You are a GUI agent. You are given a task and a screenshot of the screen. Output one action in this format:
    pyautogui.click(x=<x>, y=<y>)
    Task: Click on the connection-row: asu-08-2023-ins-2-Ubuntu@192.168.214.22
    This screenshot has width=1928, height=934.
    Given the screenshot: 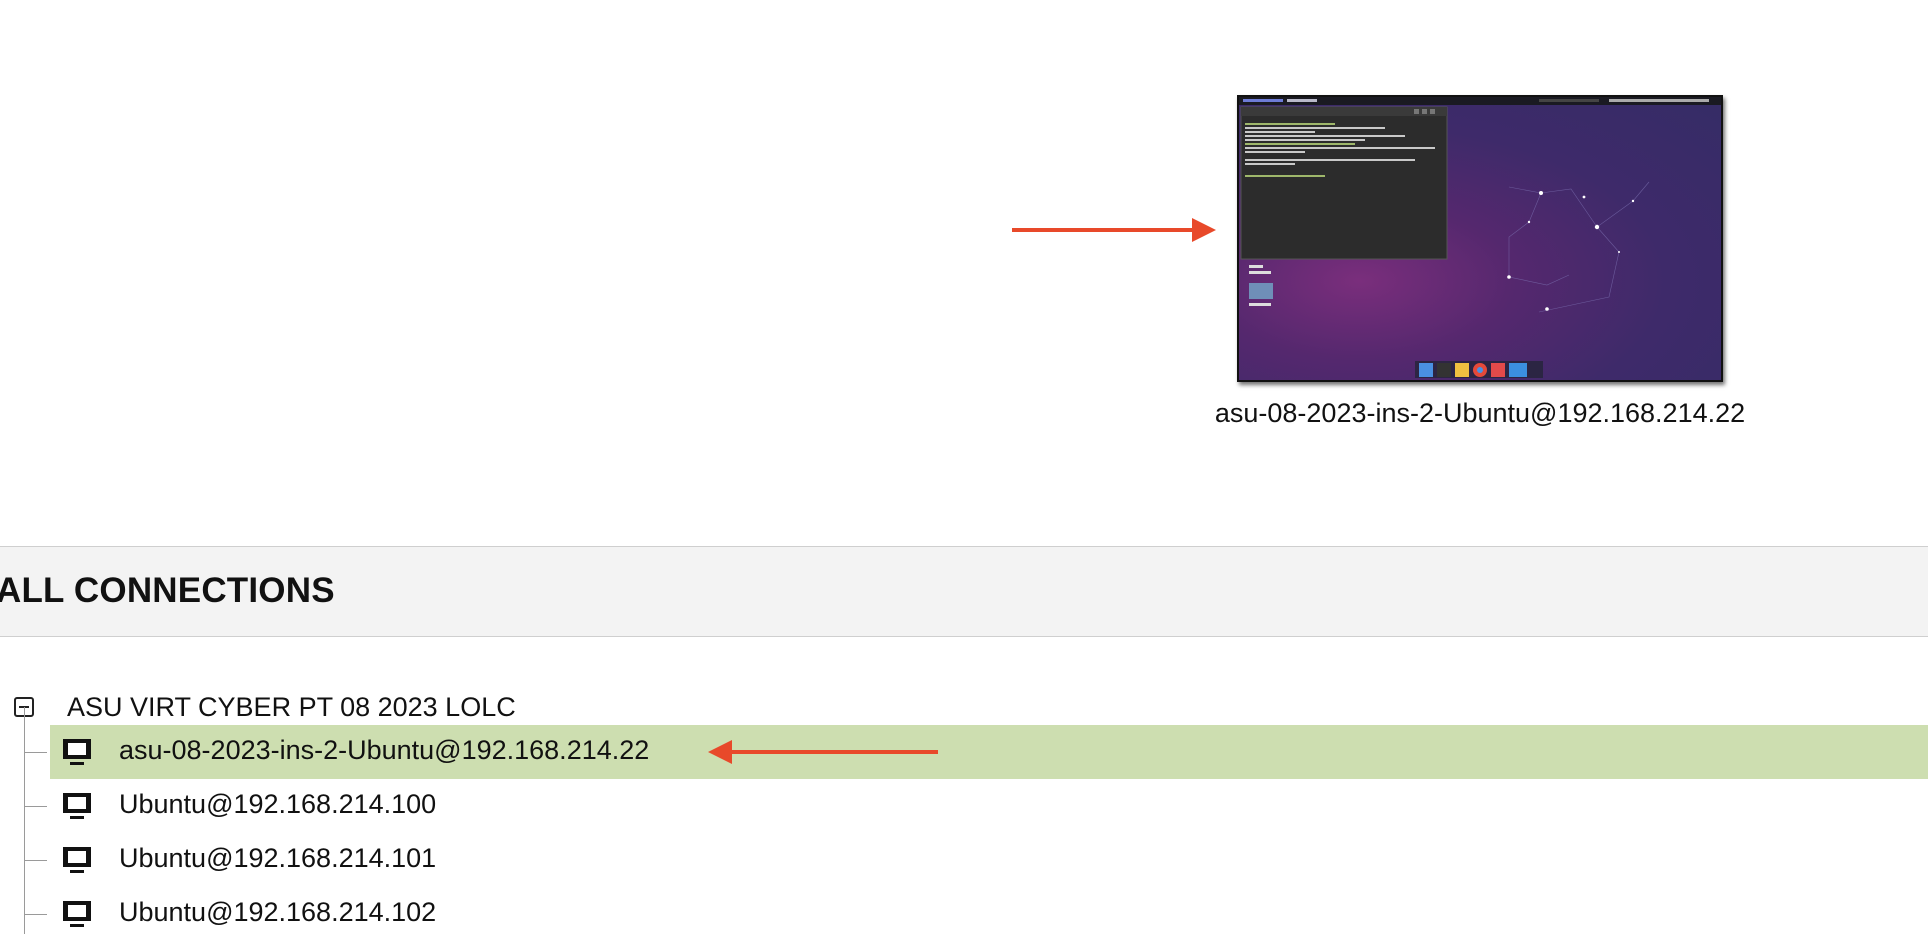 What is the action you would take?
    pyautogui.click(x=964, y=752)
    